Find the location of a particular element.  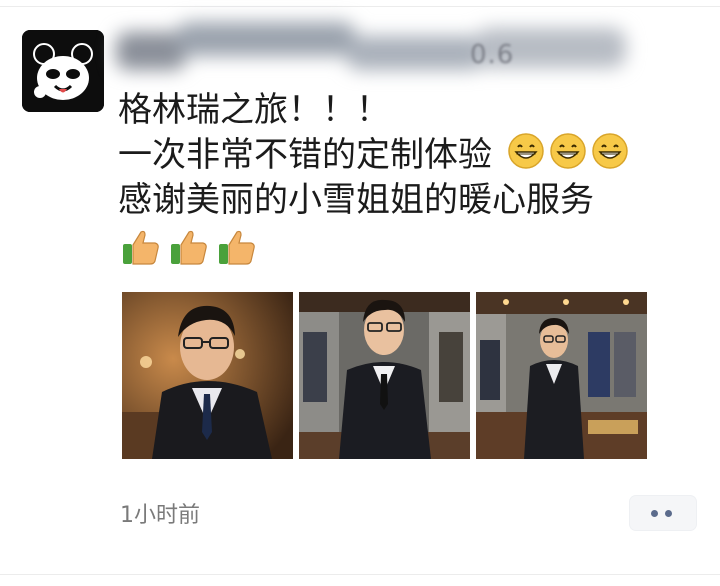

post-text-1: 格林瑞之旅！！！ is located at coordinates (254, 110).